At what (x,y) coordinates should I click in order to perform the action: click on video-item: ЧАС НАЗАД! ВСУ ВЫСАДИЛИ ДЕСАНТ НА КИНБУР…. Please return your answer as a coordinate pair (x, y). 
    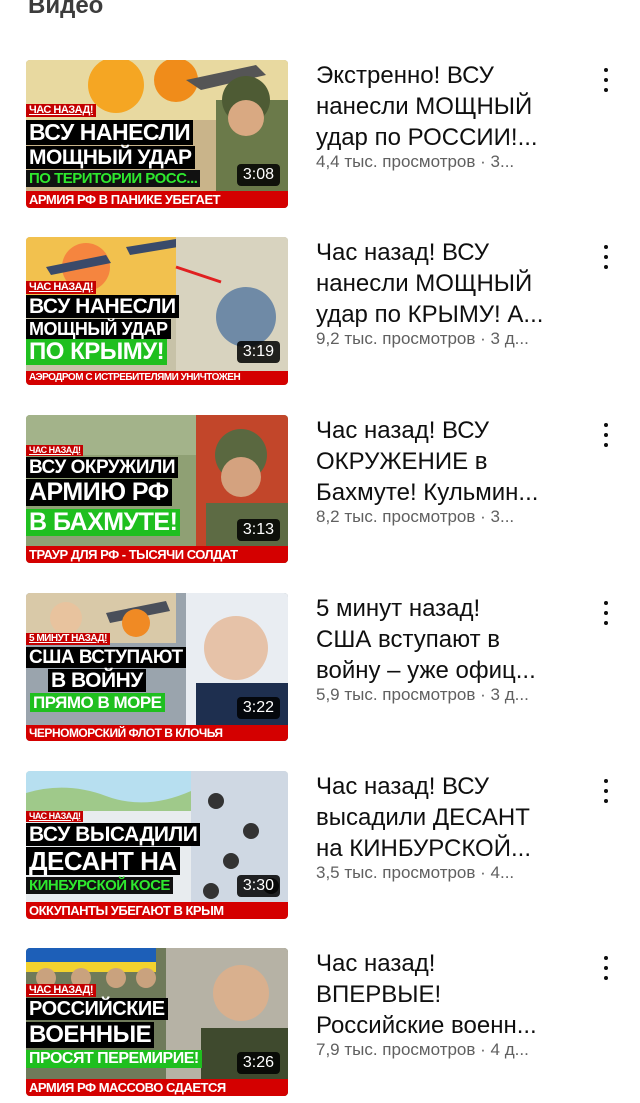
    Looking at the image, I should click on (326, 846).